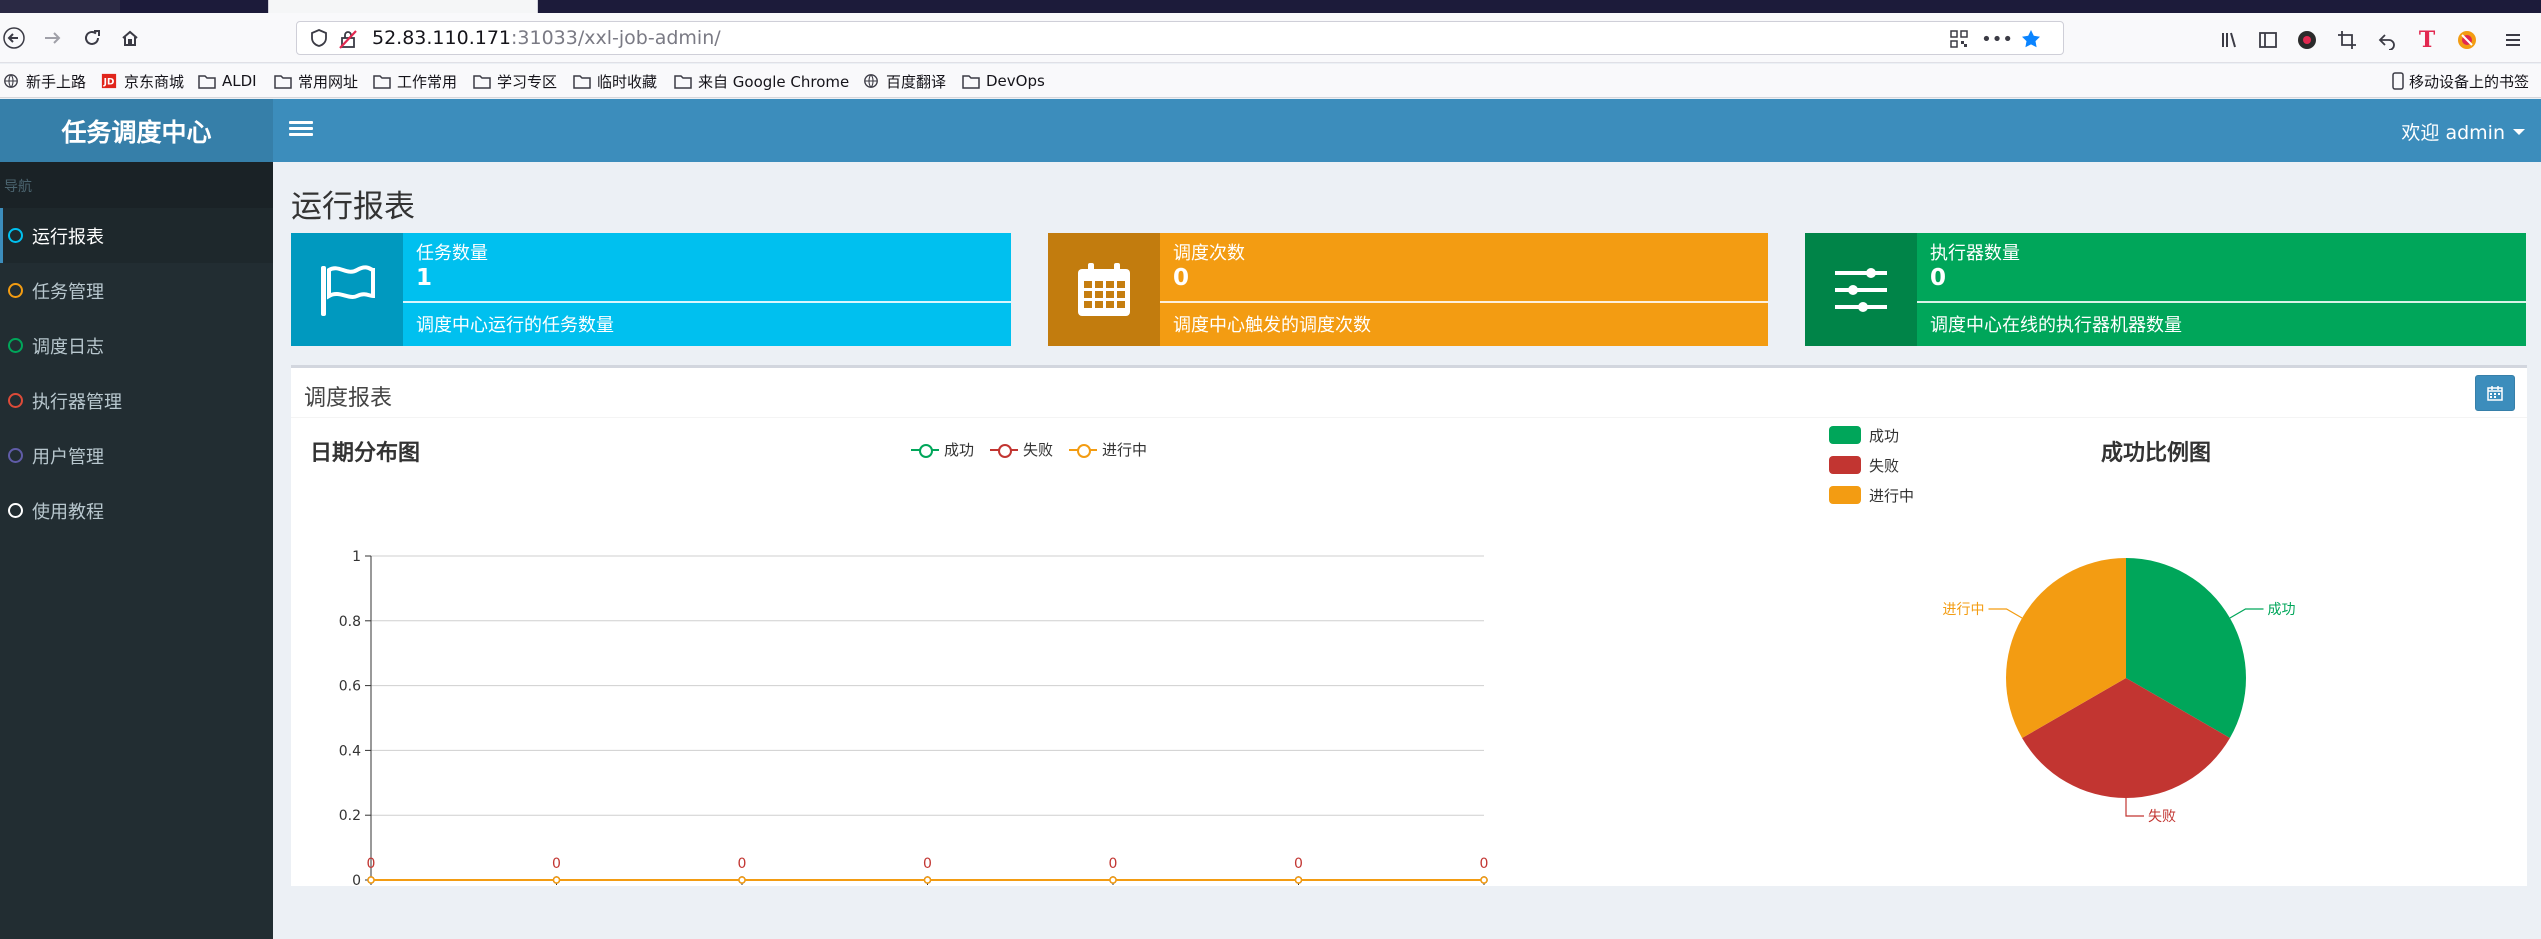 The image size is (2541, 939). Describe the element at coordinates (452, 253) in the screenshot. I see `infobox-title: 任务数量` at that location.